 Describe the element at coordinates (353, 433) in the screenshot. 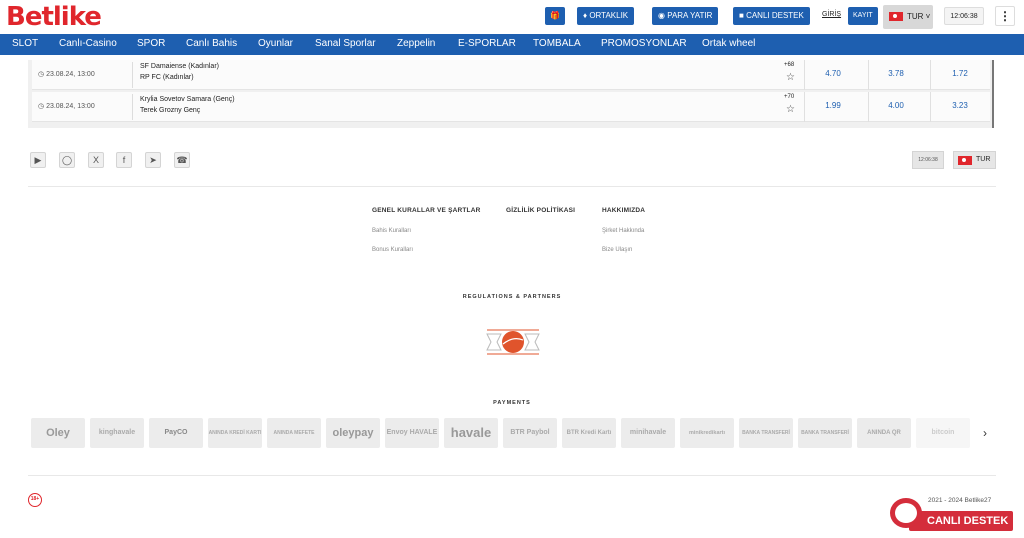

I see `payment-logo: oleypay` at that location.